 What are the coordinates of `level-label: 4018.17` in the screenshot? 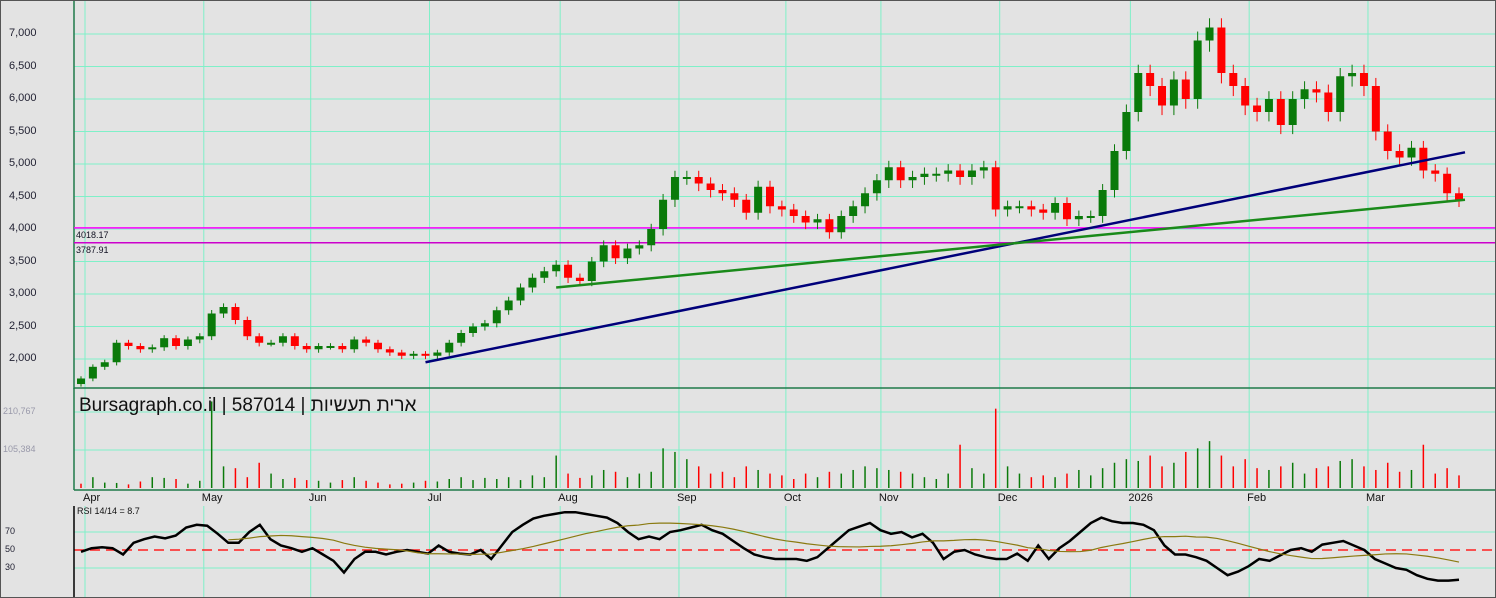 It's located at (92, 234).